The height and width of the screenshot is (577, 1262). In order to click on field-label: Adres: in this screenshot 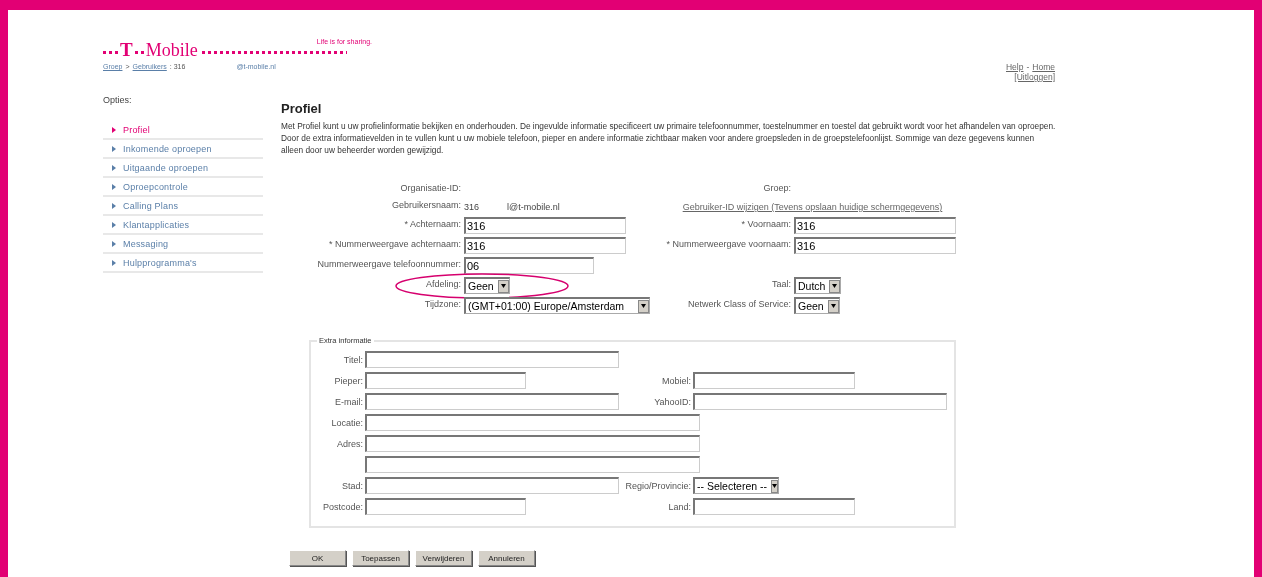, I will do `click(350, 443)`.